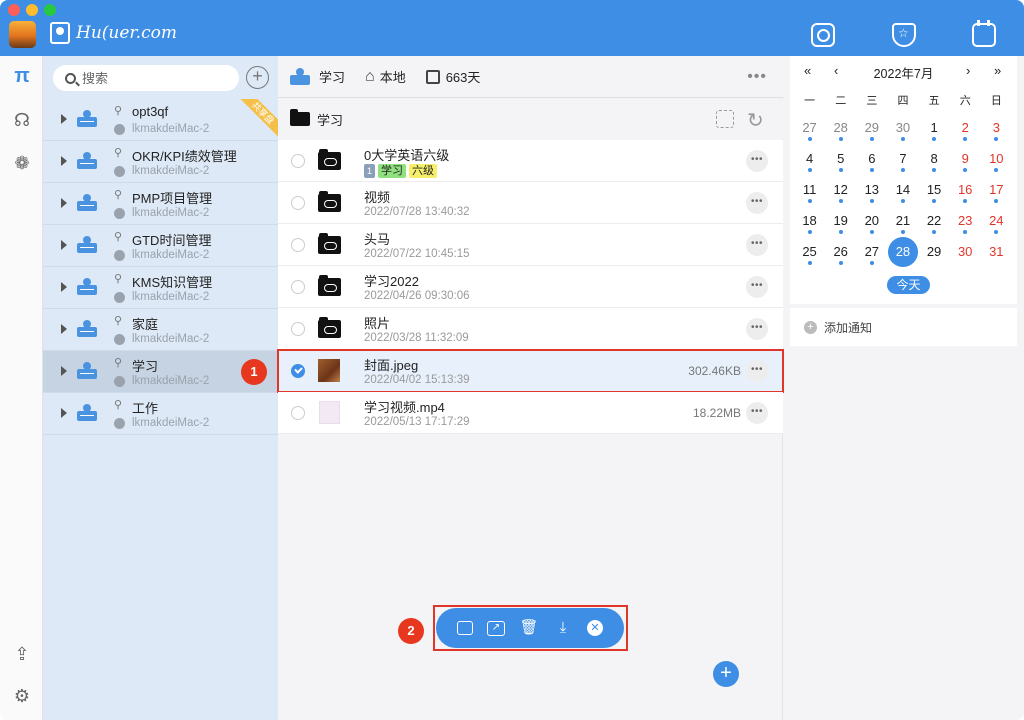  Describe the element at coordinates (160, 288) in the screenshot. I see `drive-item-kms: ⚲ KMS知识管理 lkmakdeiMac-2` at that location.